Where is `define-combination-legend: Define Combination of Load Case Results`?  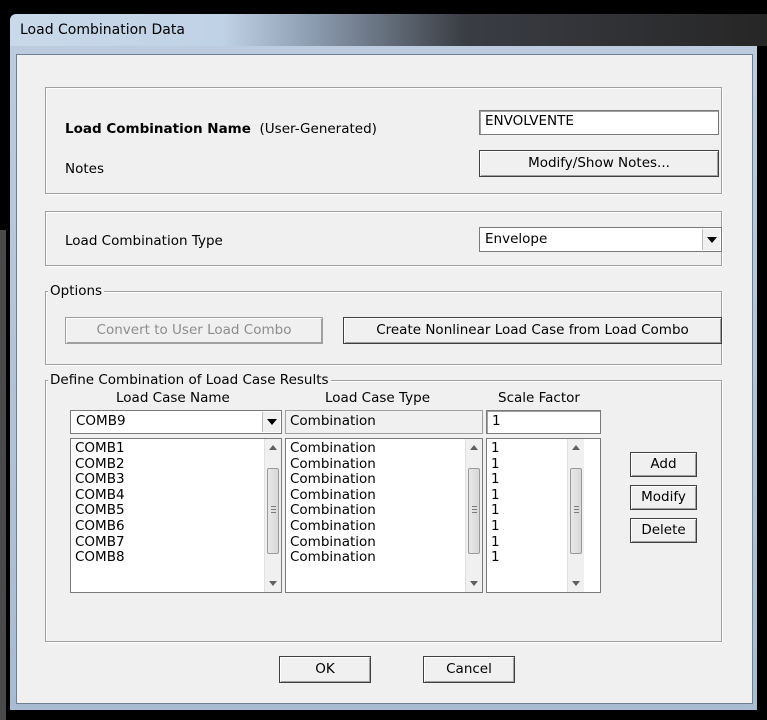 define-combination-legend: Define Combination of Load Case Results is located at coordinates (189, 380).